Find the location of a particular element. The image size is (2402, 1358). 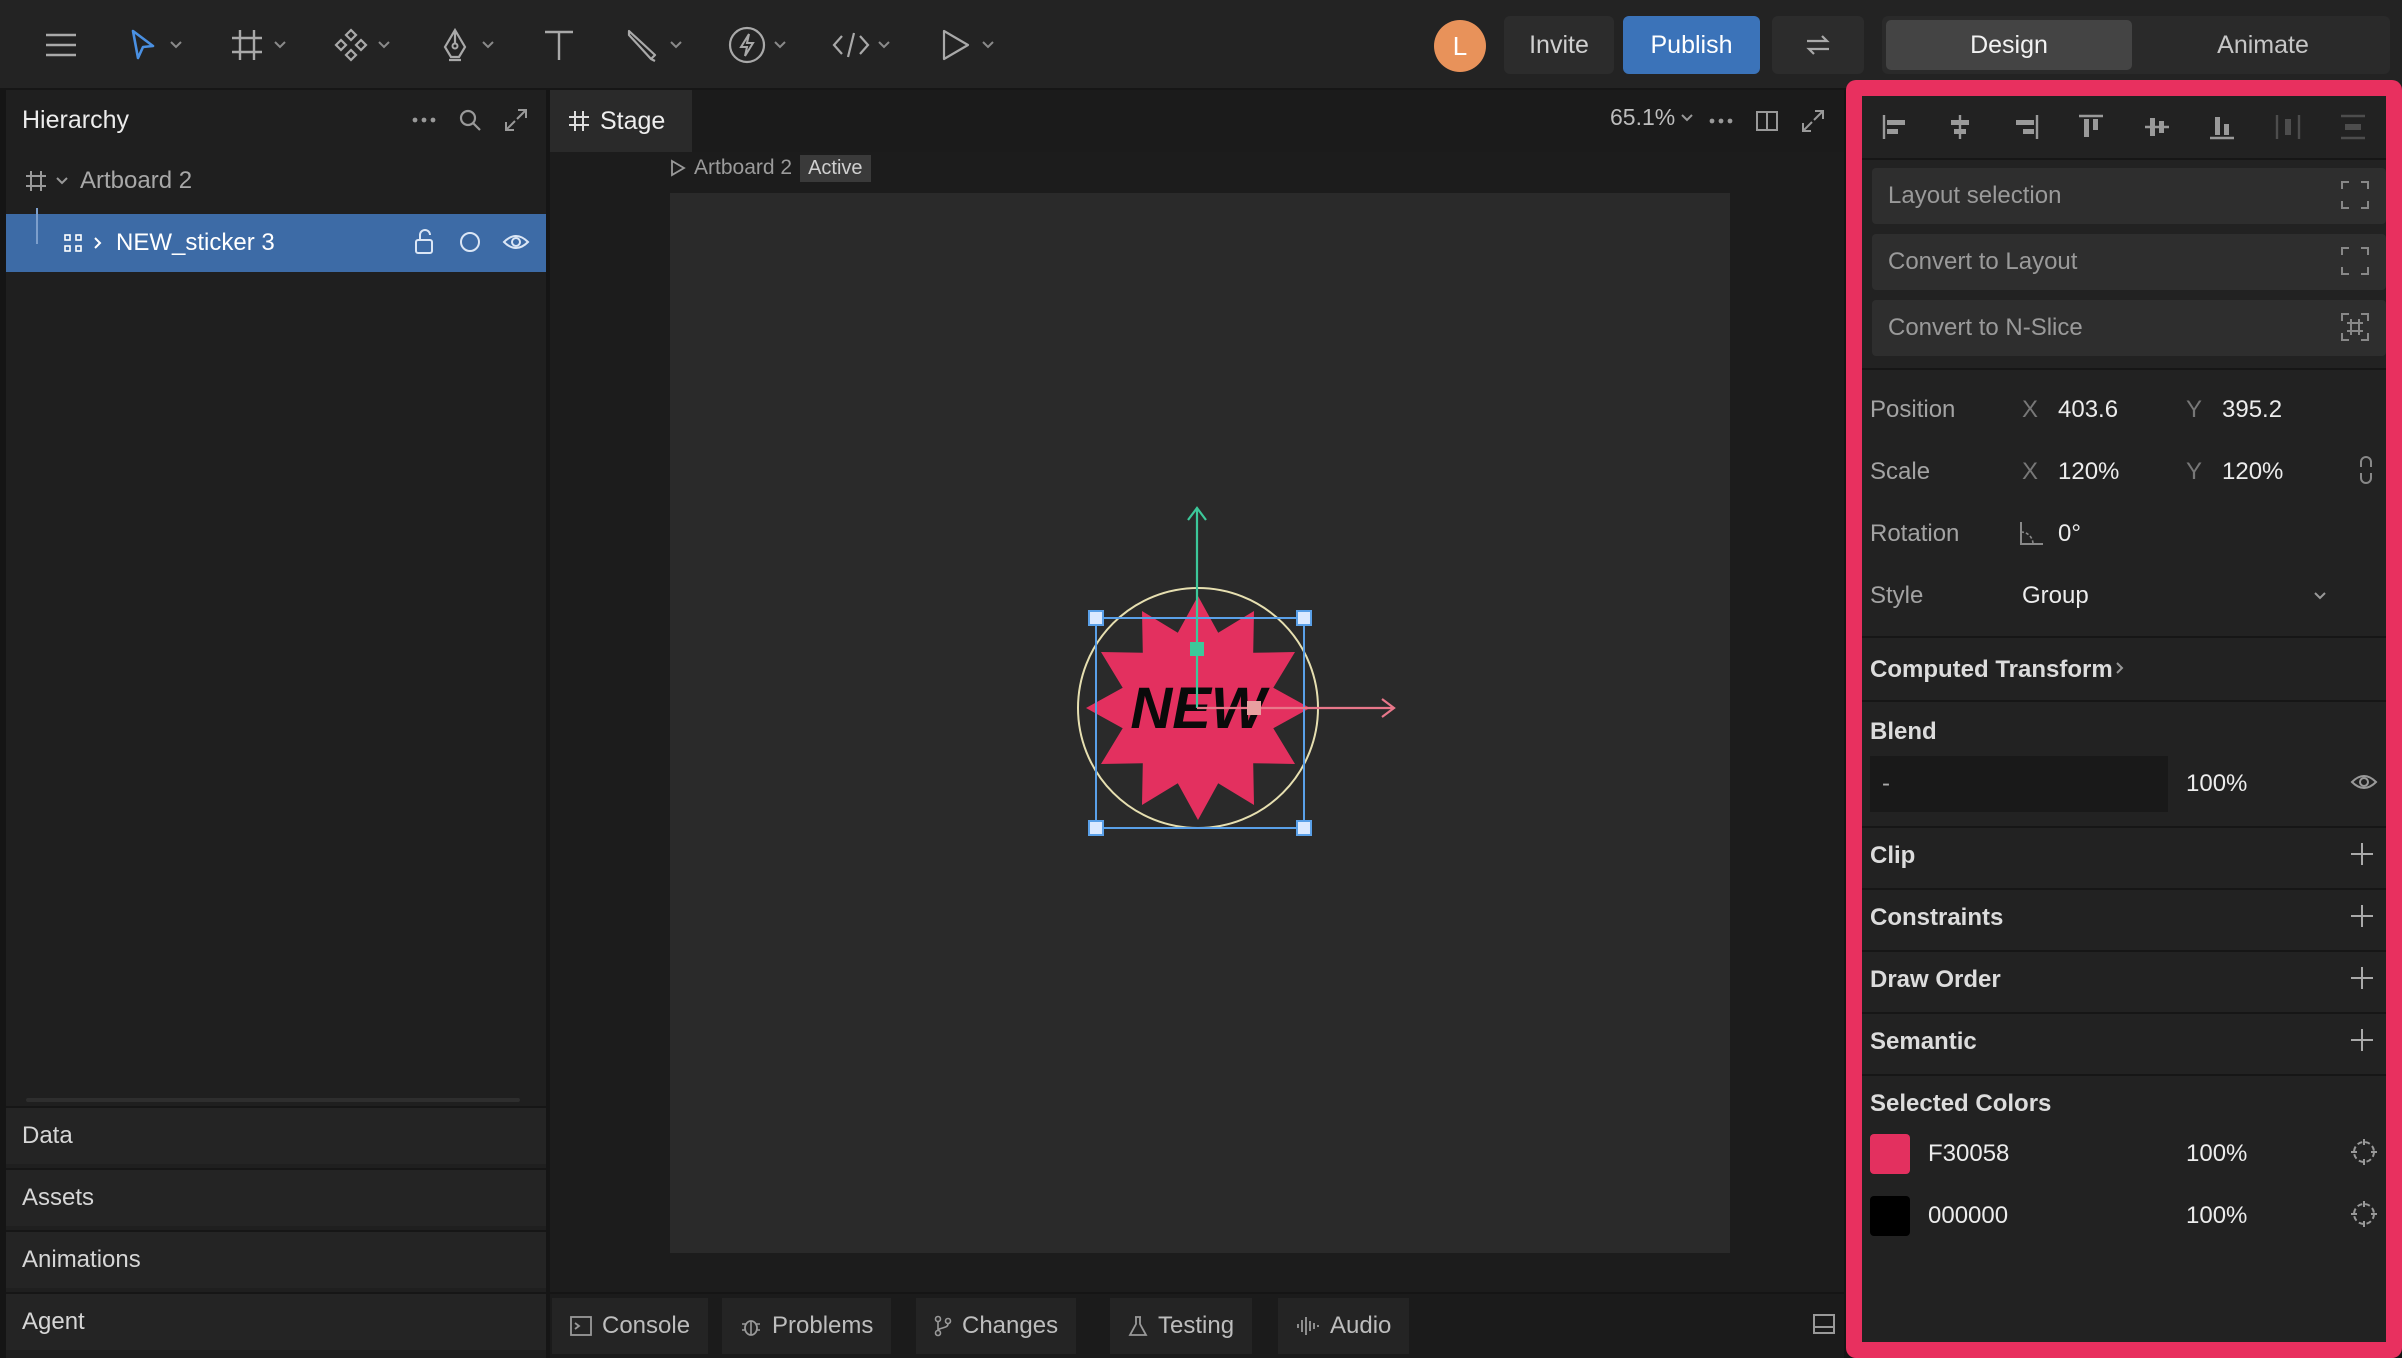

tab-animate: Animate is located at coordinates (2263, 45).